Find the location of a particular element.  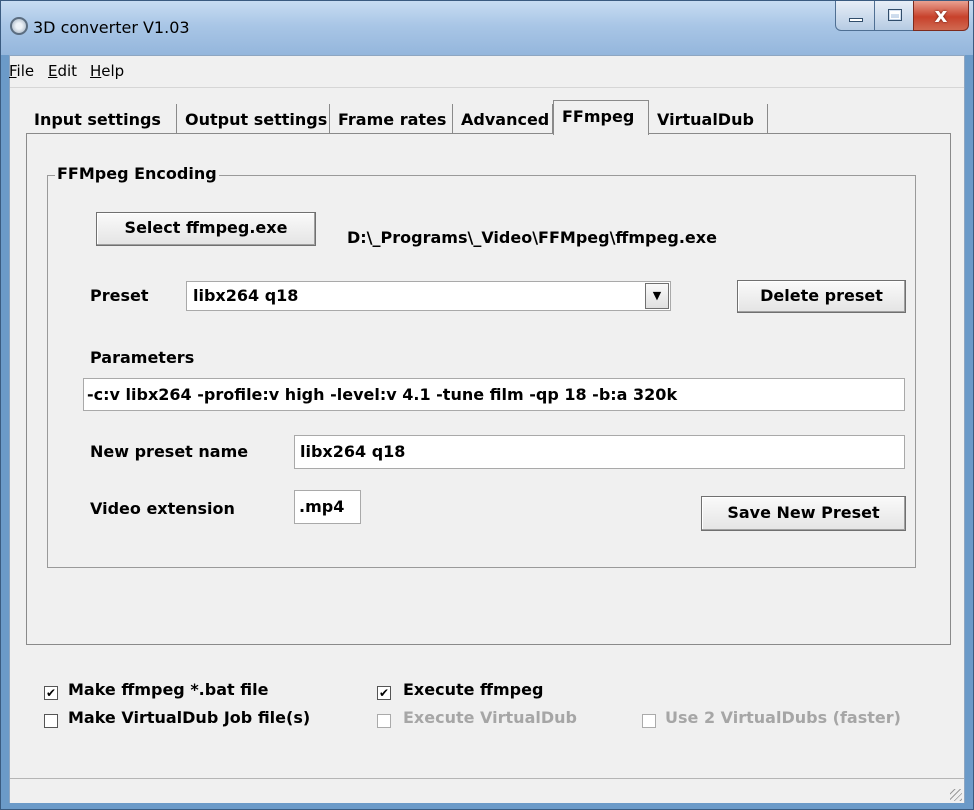

execute-virtualdub-label: Execute VirtualDub is located at coordinates (490, 717).